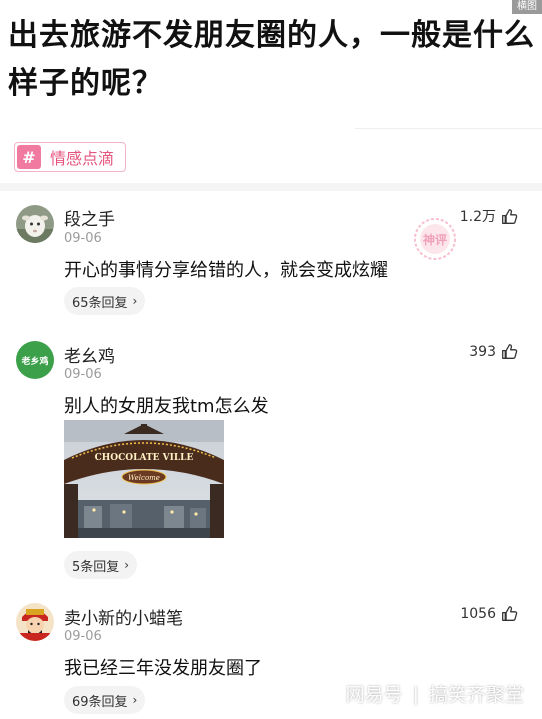  I want to click on source-watermark: 网易号 | 搞笑齐聚堂, so click(435, 693).